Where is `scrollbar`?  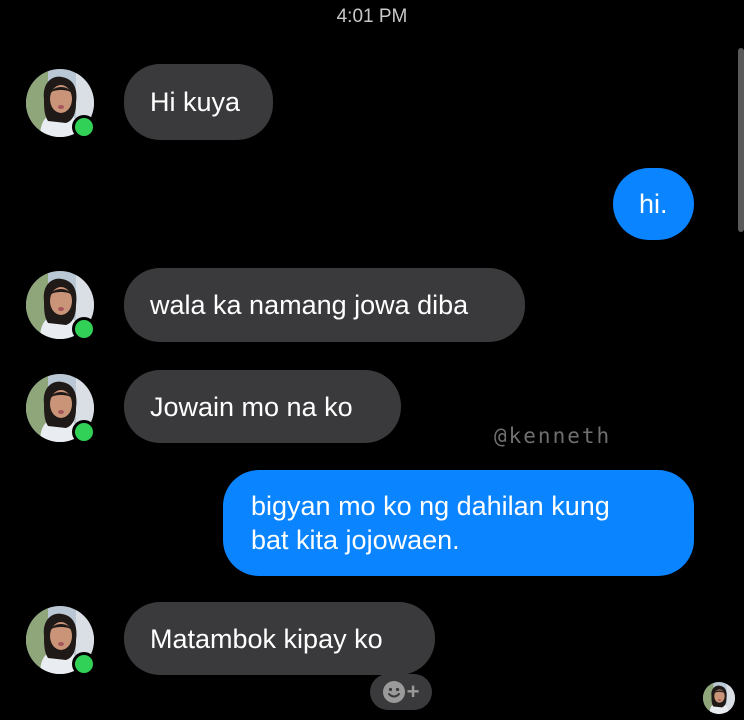
scrollbar is located at coordinates (741, 140).